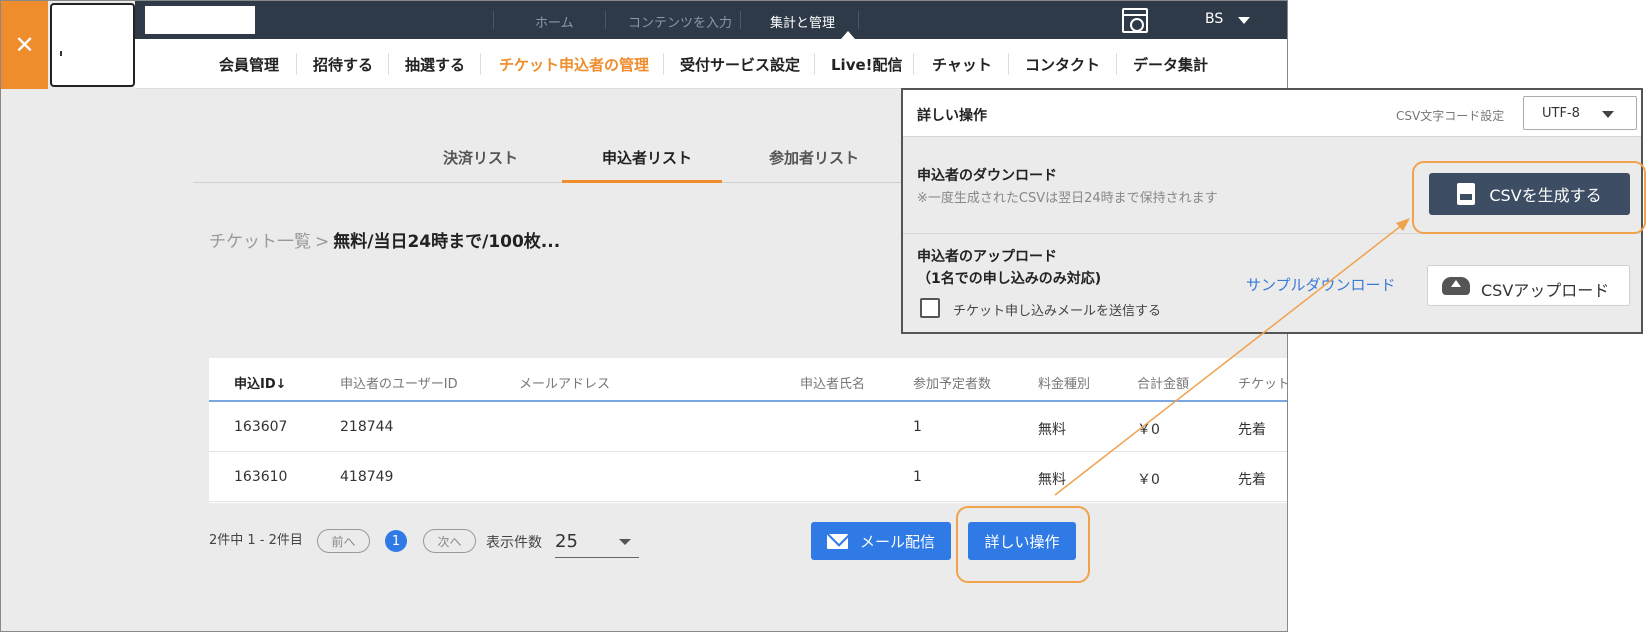 Image resolution: width=1648 pixels, height=632 pixels. Describe the element at coordinates (1561, 113) in the screenshot. I see `encoding-value: UTF-8` at that location.